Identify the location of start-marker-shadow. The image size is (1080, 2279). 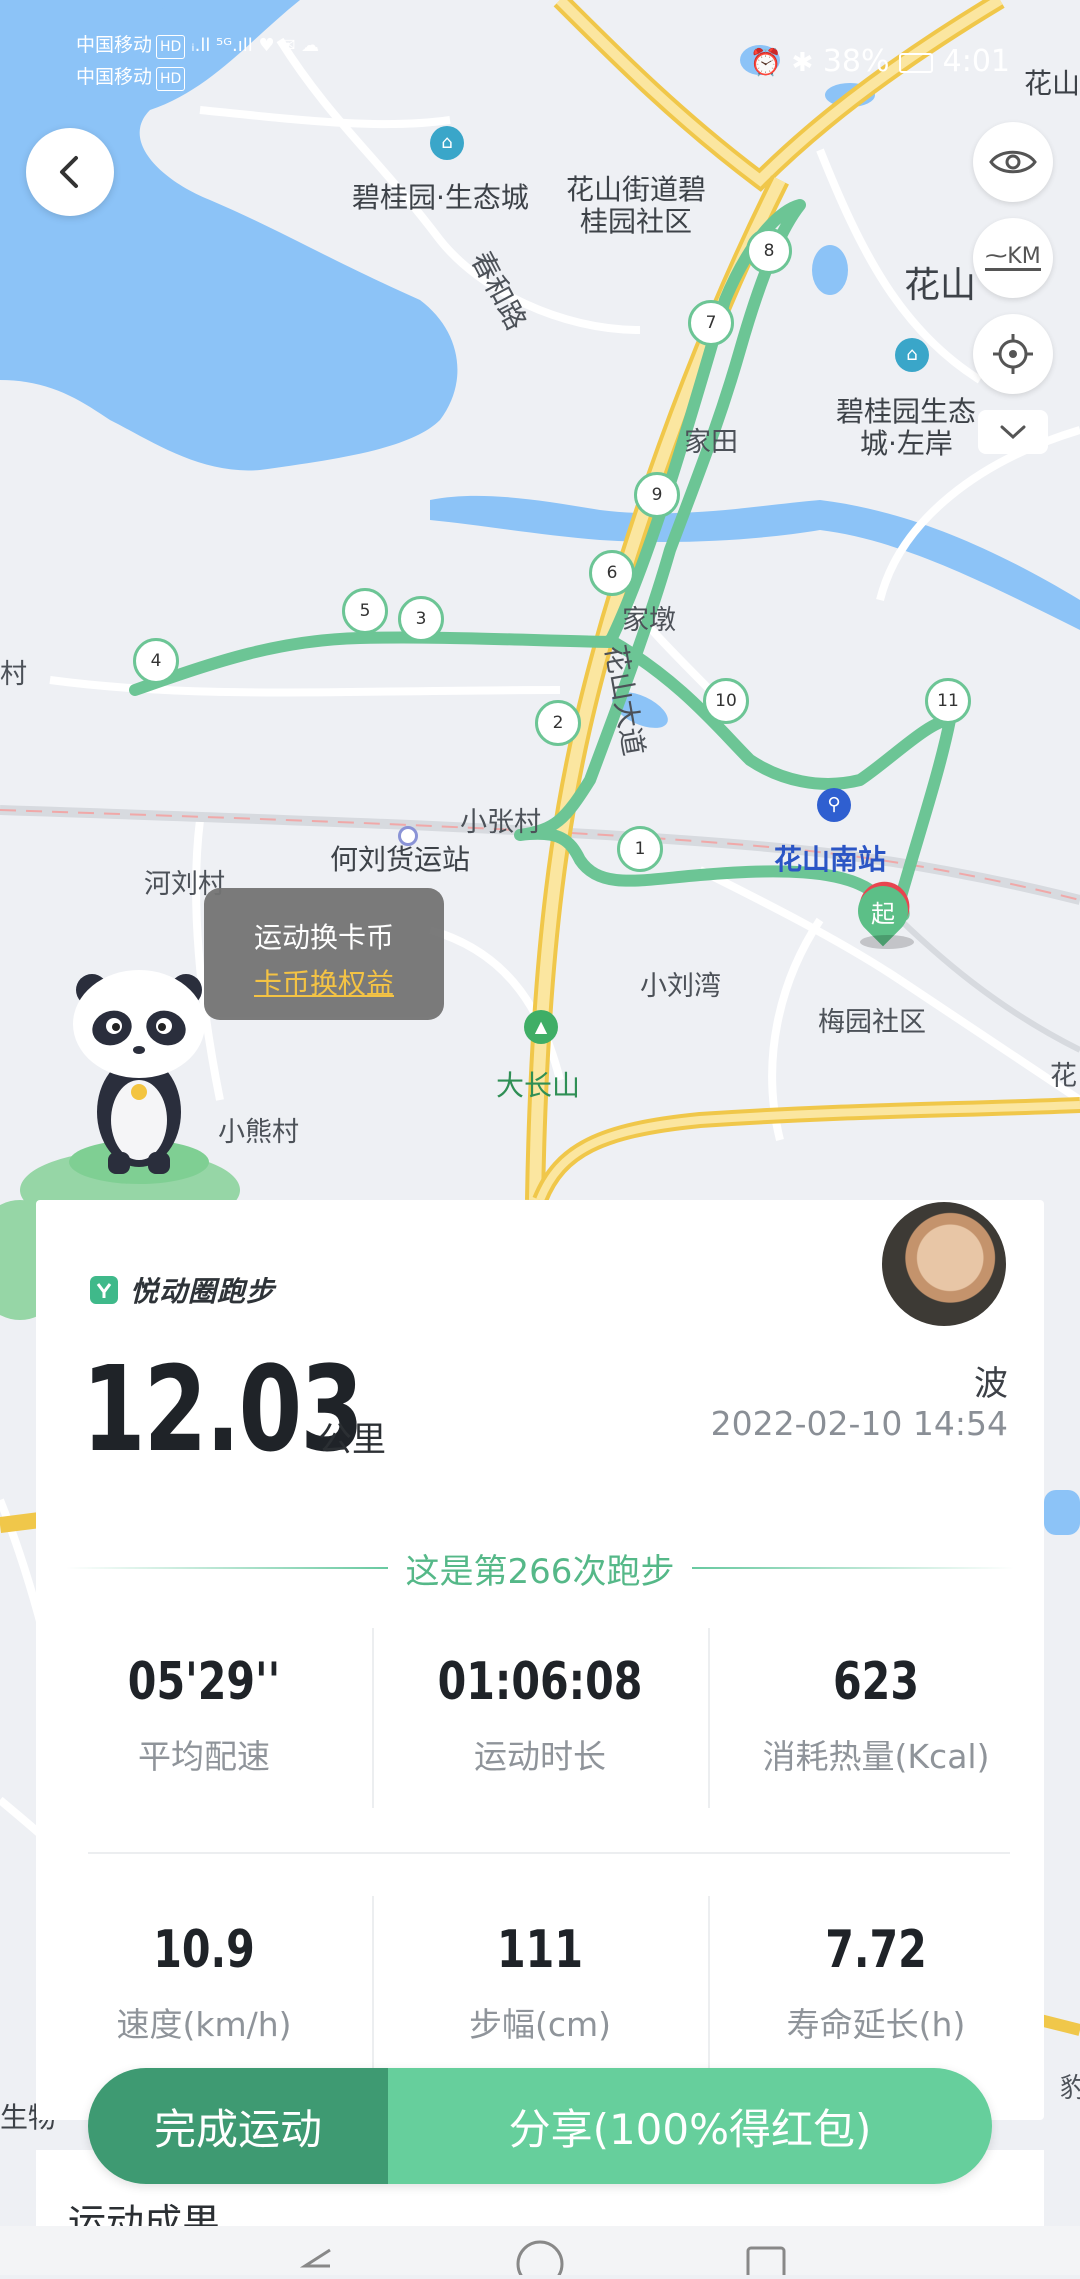
(887, 942).